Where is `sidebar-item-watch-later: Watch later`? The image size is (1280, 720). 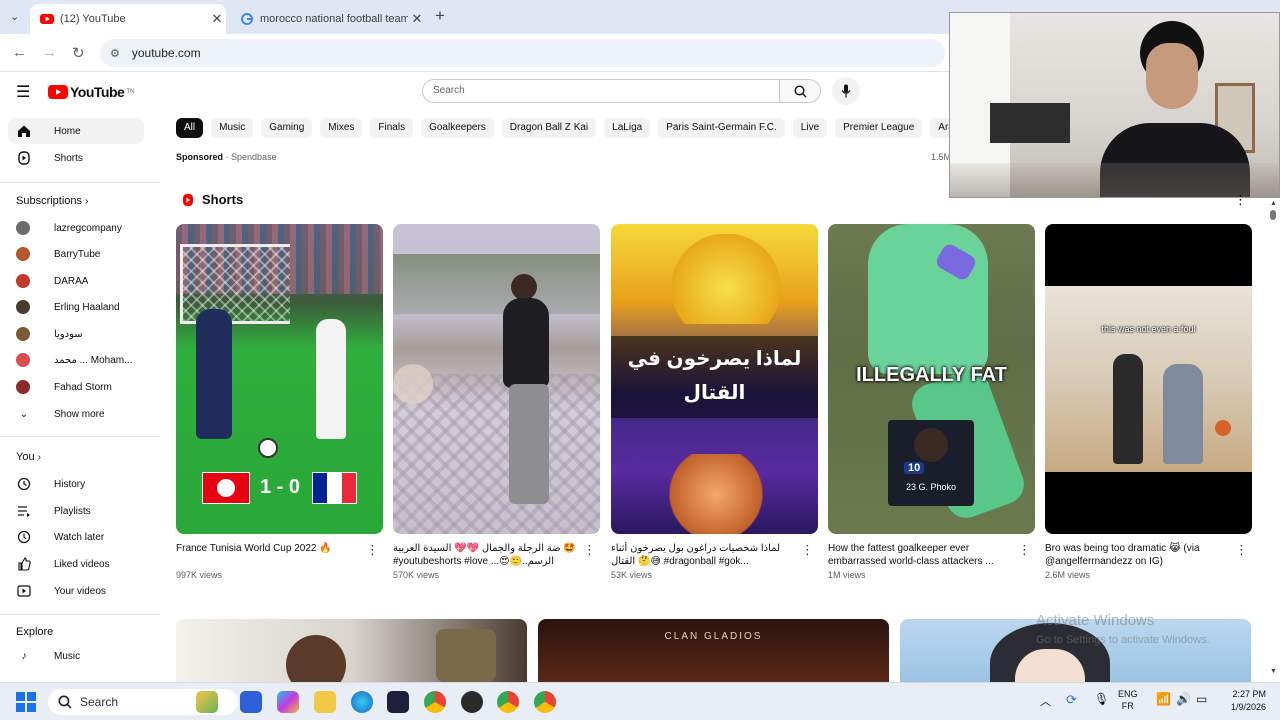
sidebar-item-watch-later: Watch later is located at coordinates (76, 537).